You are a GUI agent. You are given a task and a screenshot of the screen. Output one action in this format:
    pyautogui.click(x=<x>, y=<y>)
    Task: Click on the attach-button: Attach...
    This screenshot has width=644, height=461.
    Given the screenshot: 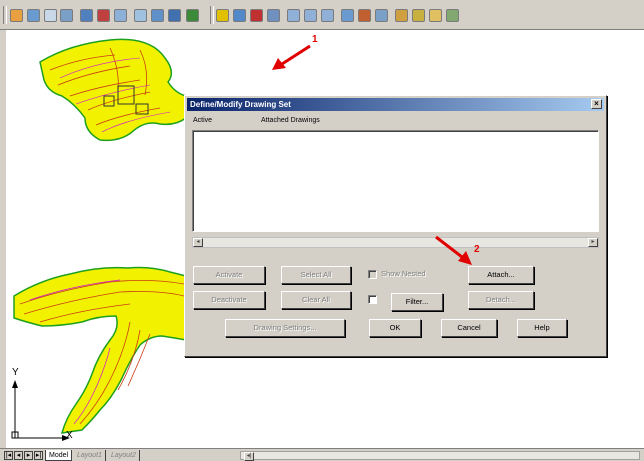 What is the action you would take?
    pyautogui.click(x=501, y=275)
    